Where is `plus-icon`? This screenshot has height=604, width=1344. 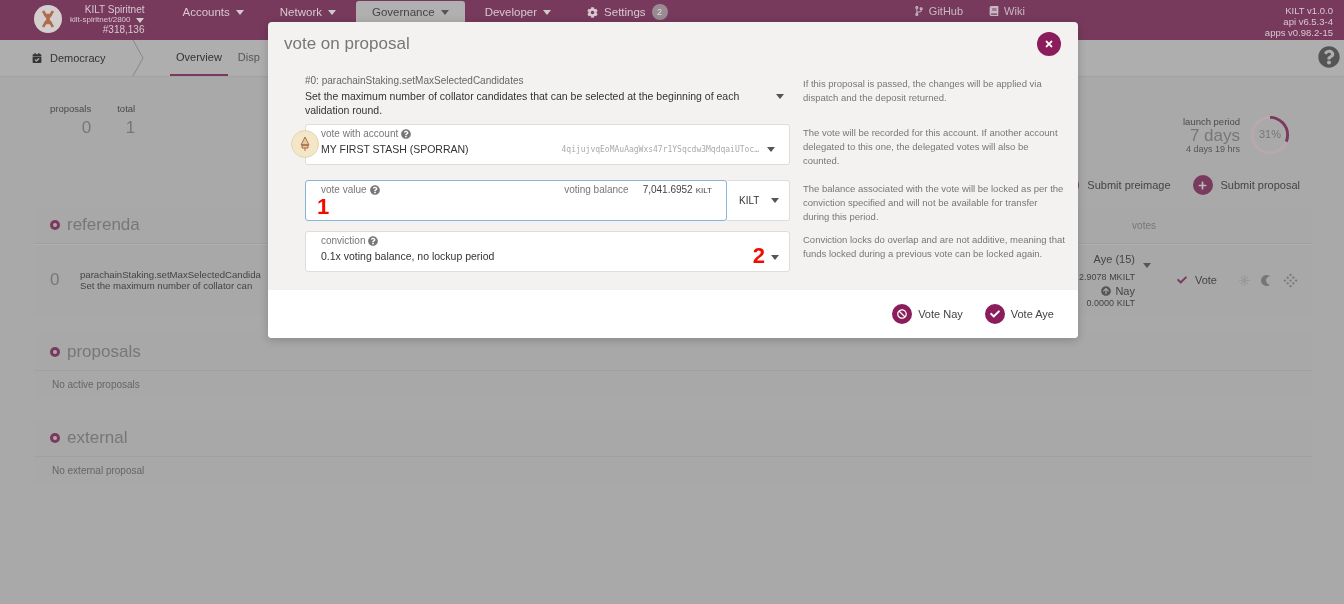 plus-icon is located at coordinates (1202, 185).